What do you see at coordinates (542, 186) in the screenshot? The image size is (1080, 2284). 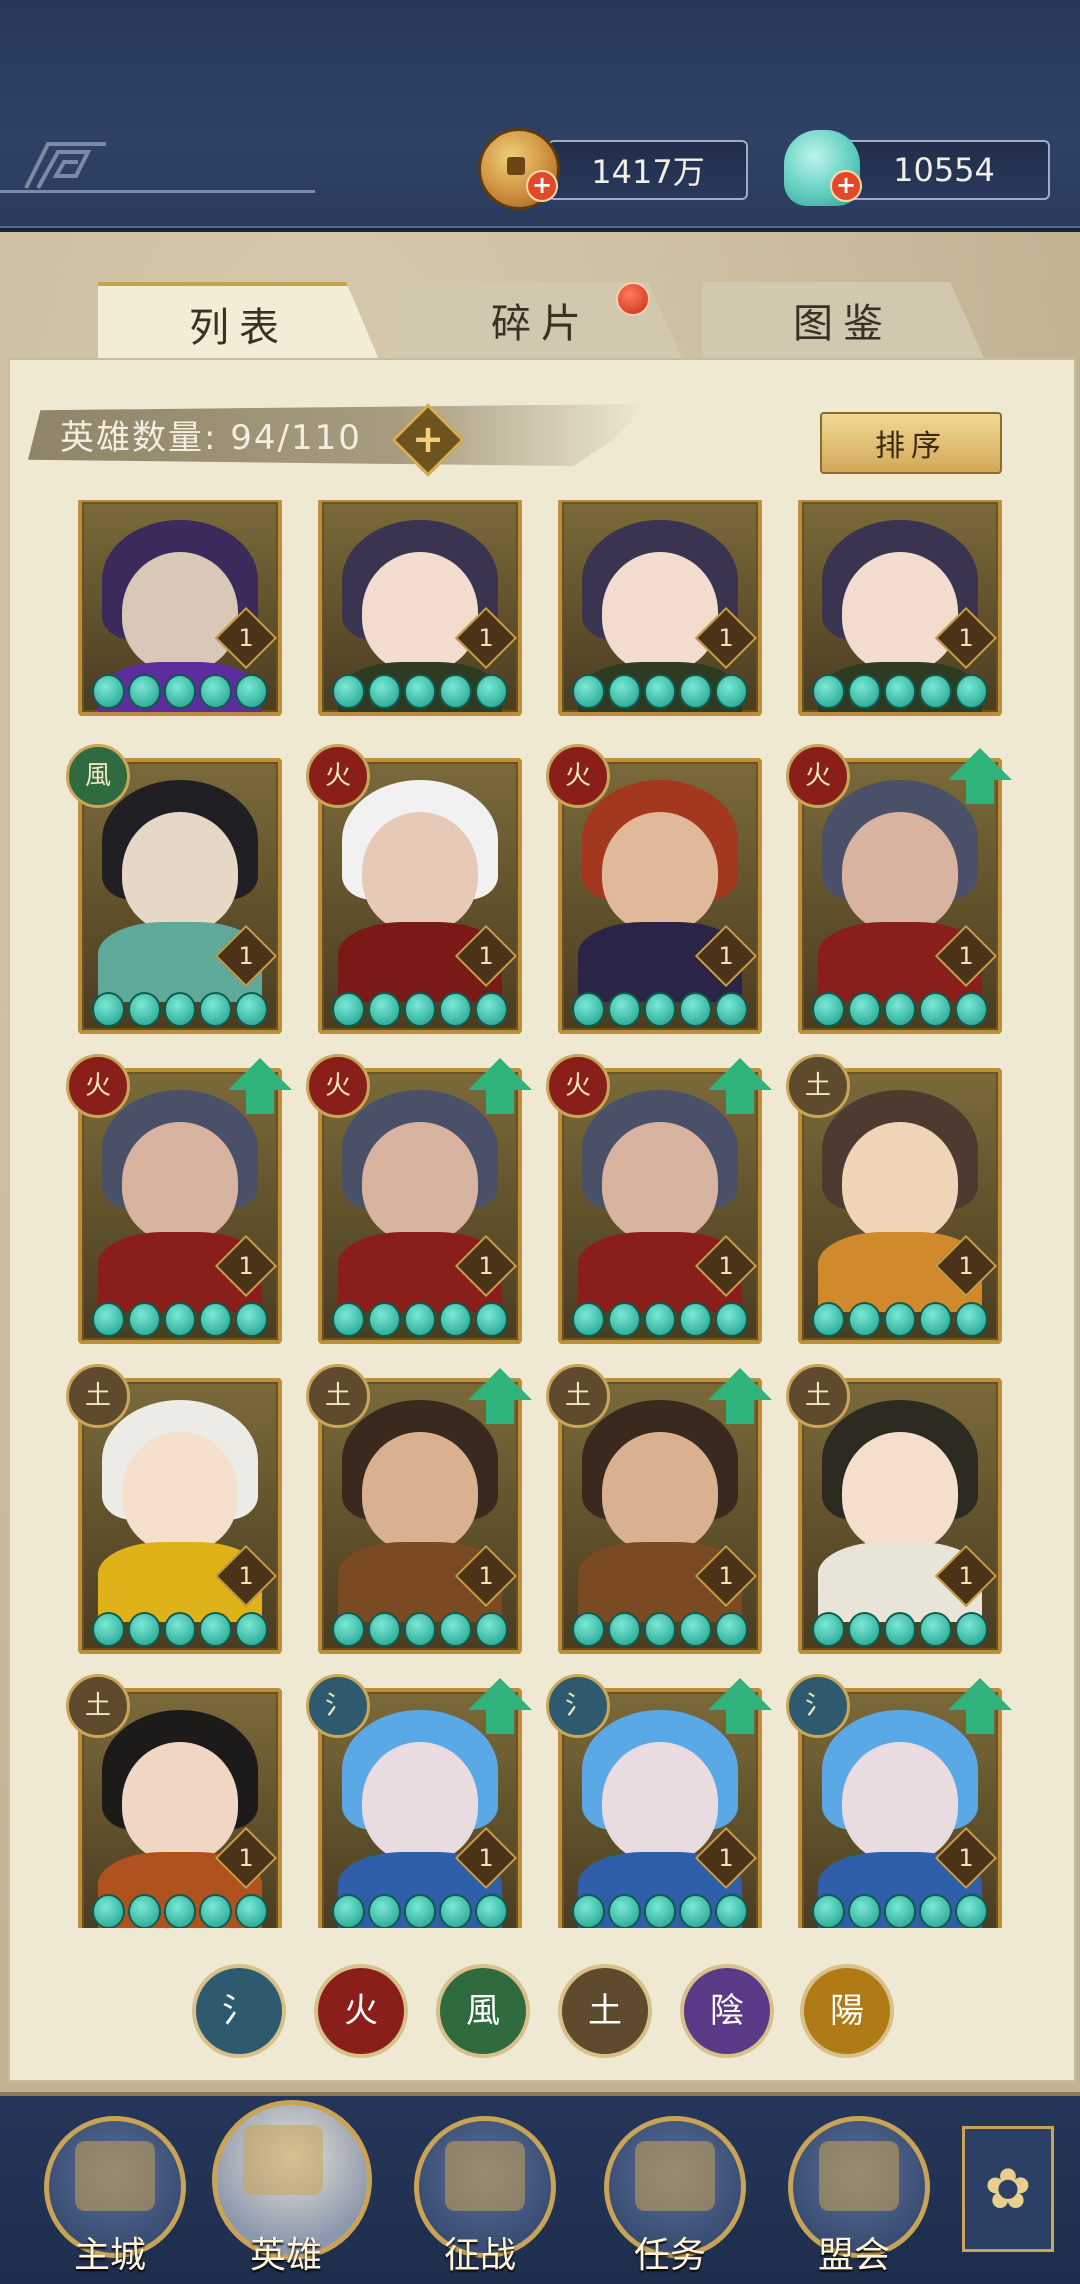 I see `add-coins-button: +` at bounding box center [542, 186].